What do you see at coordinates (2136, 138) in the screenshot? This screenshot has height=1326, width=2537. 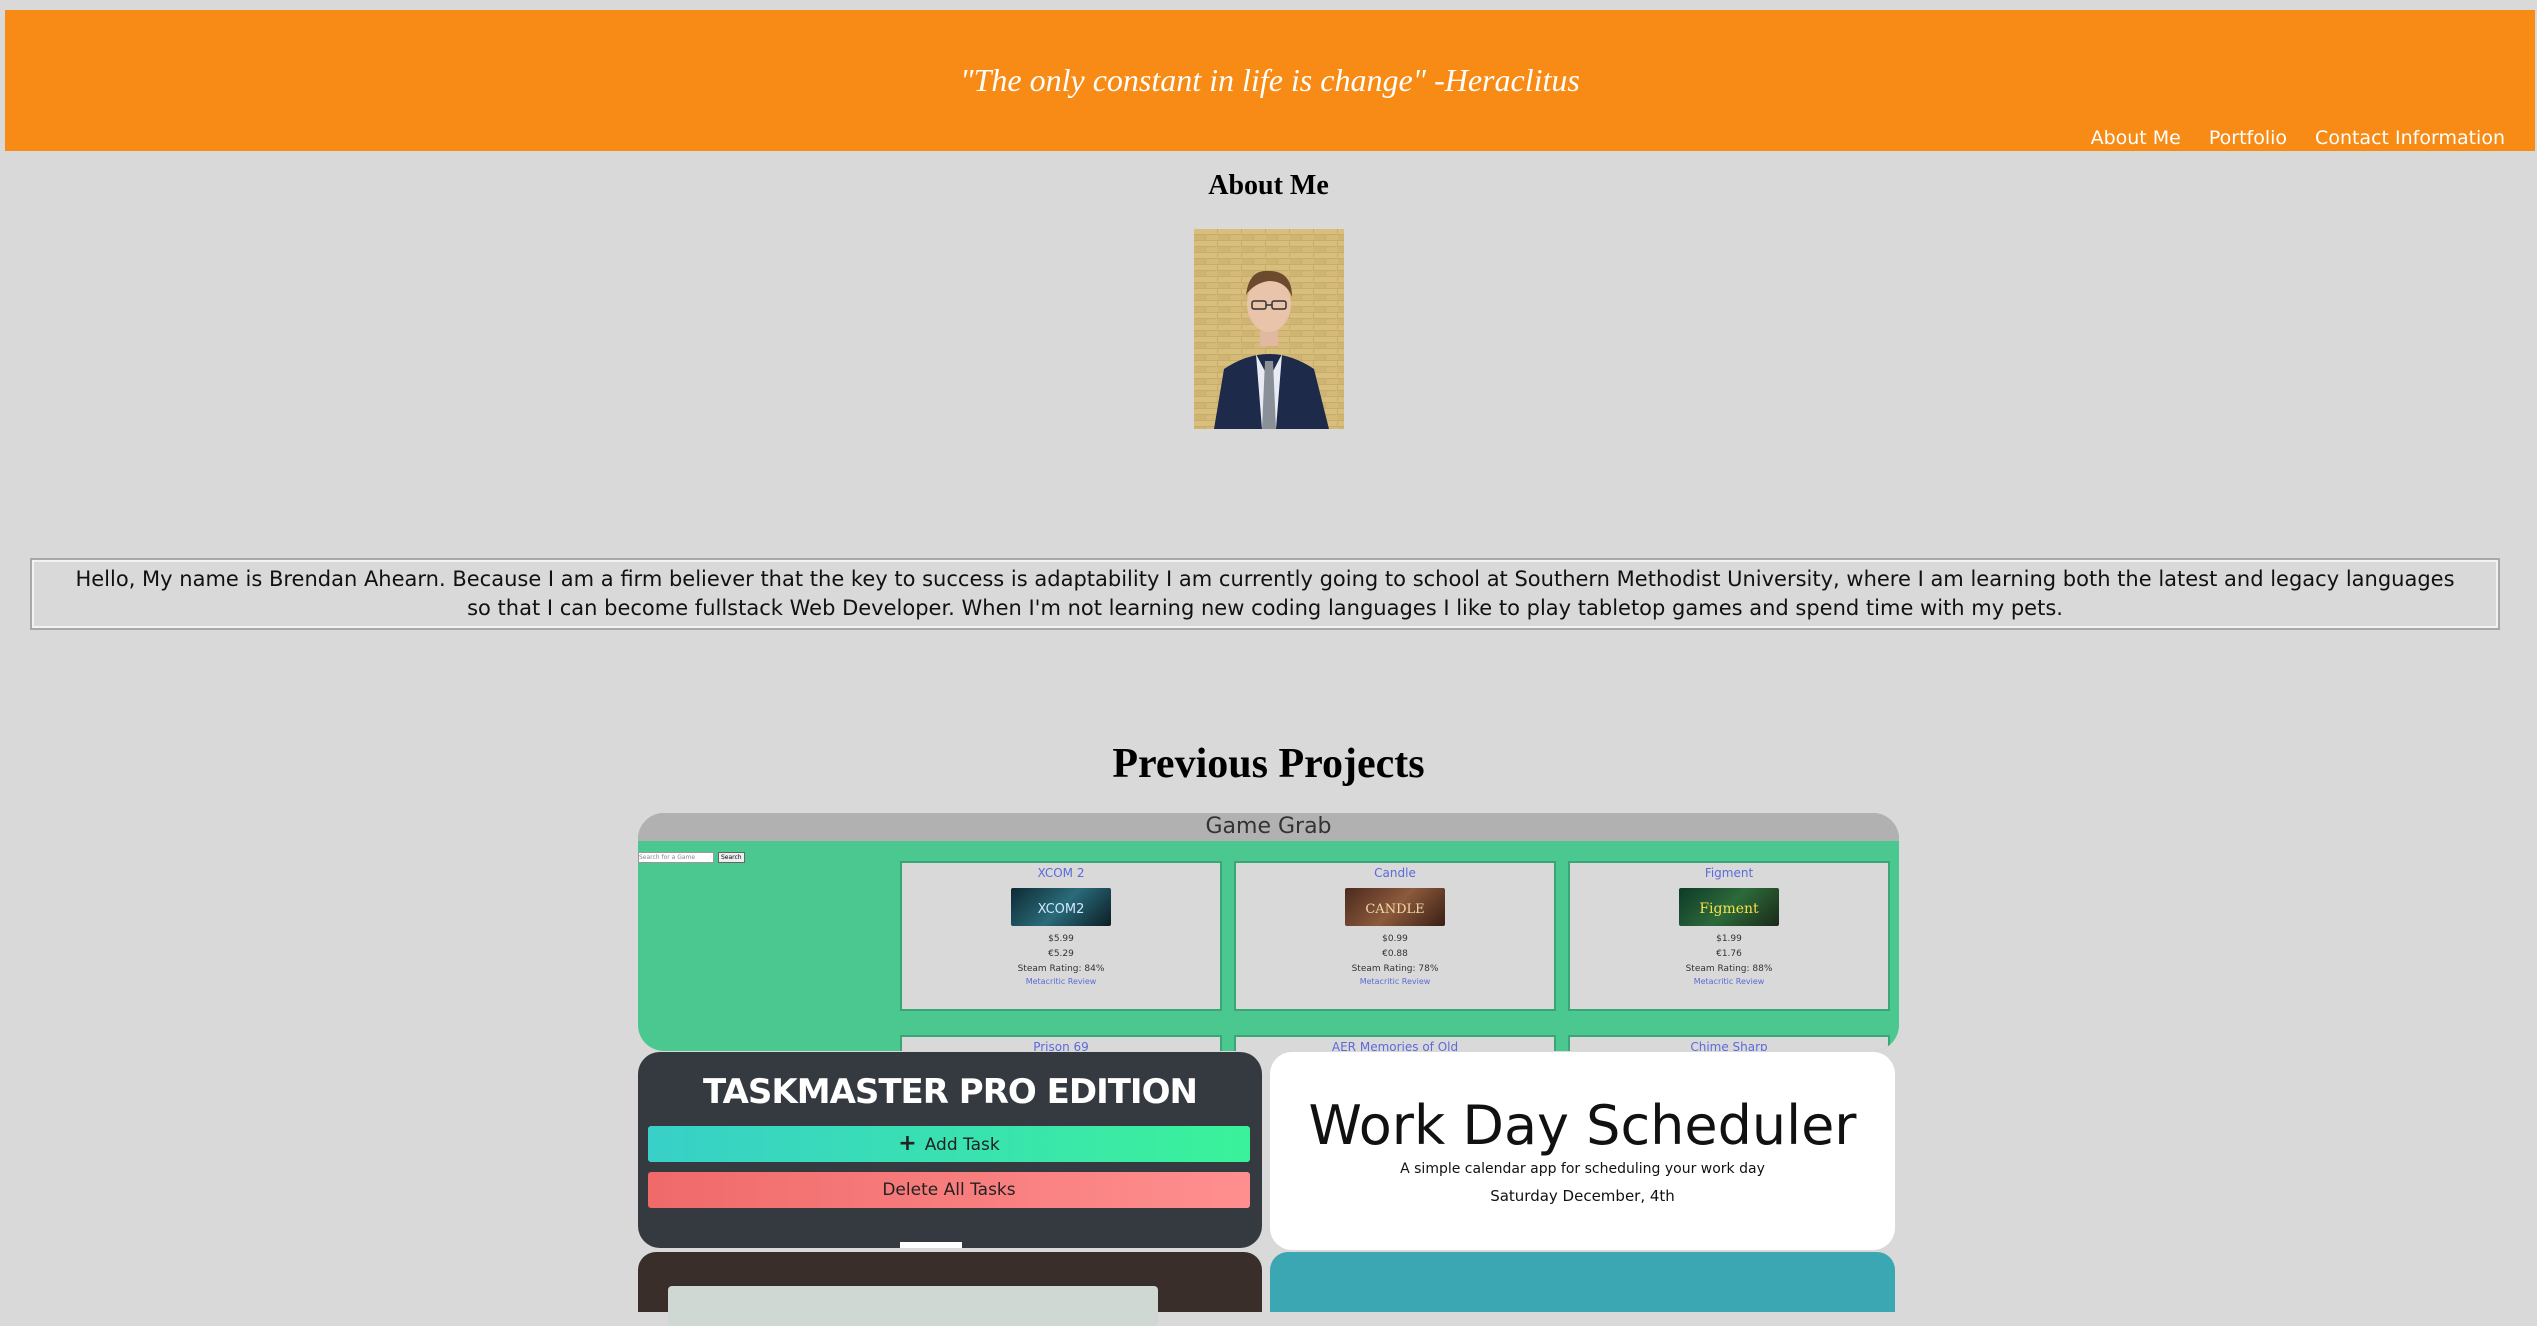 I see `nav-about-me: About Me` at bounding box center [2136, 138].